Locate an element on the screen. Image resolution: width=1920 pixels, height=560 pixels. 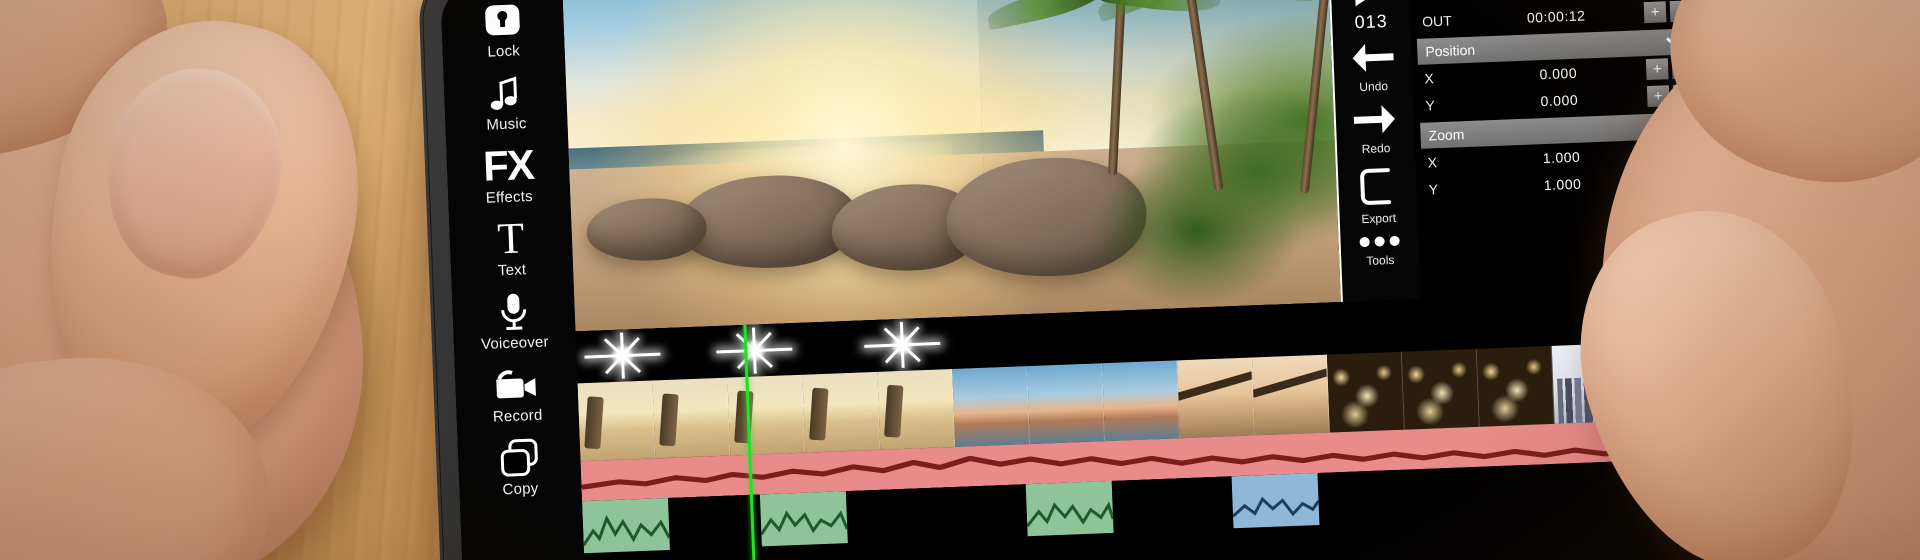
position-y-plus-button: + is located at coordinates (1658, 96).